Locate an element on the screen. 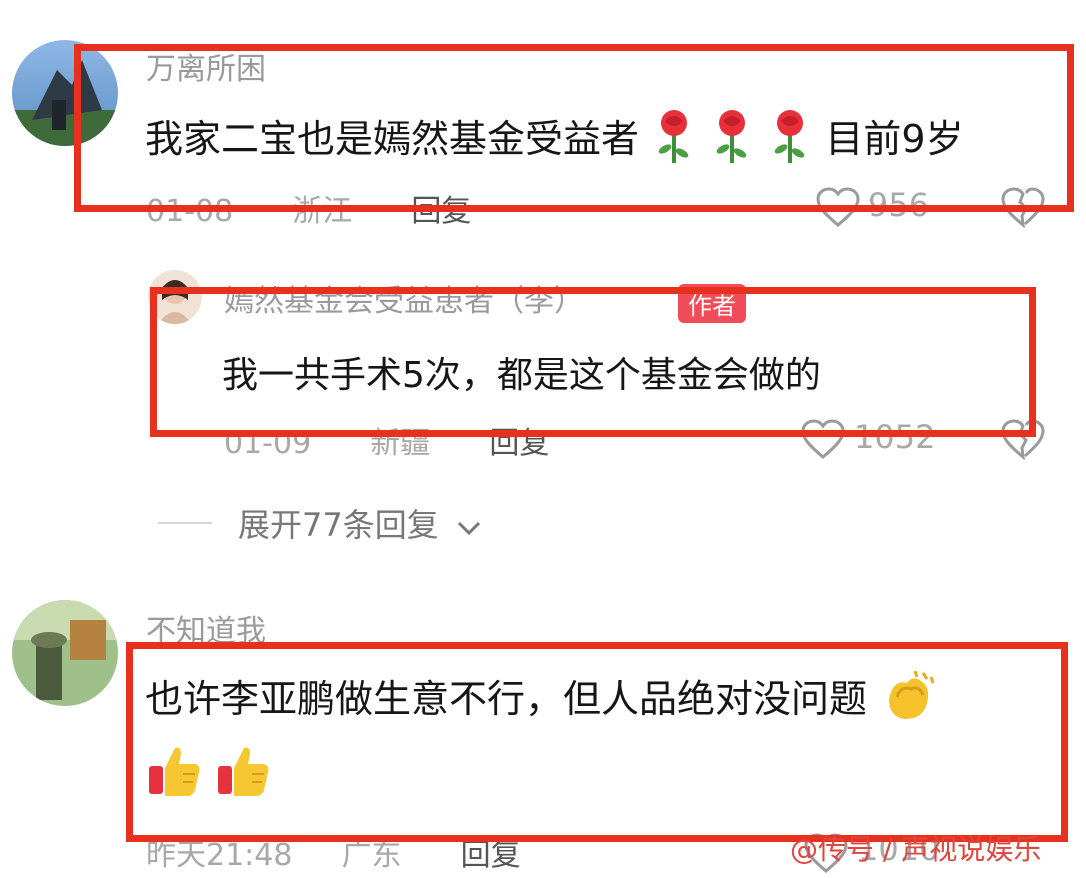 Image resolution: width=1086 pixels, height=878 pixels. avatar is located at coordinates (65, 653).